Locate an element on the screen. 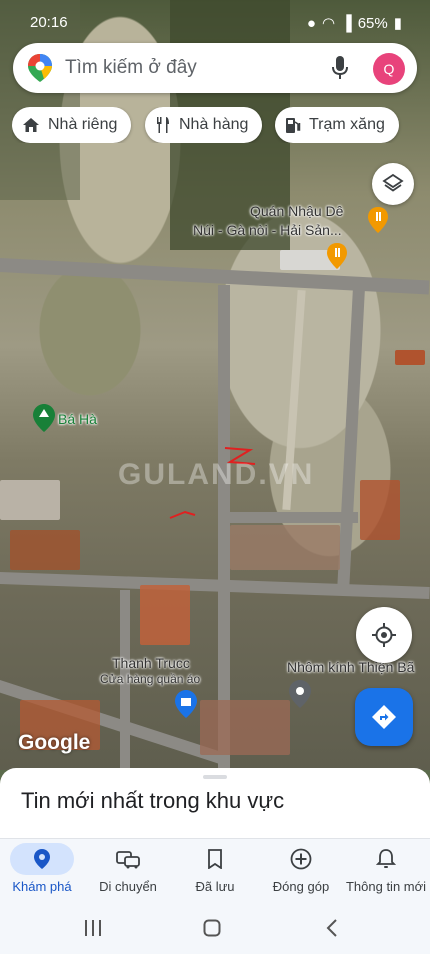  chip-home-label: Nhà riêng is located at coordinates (83, 124).